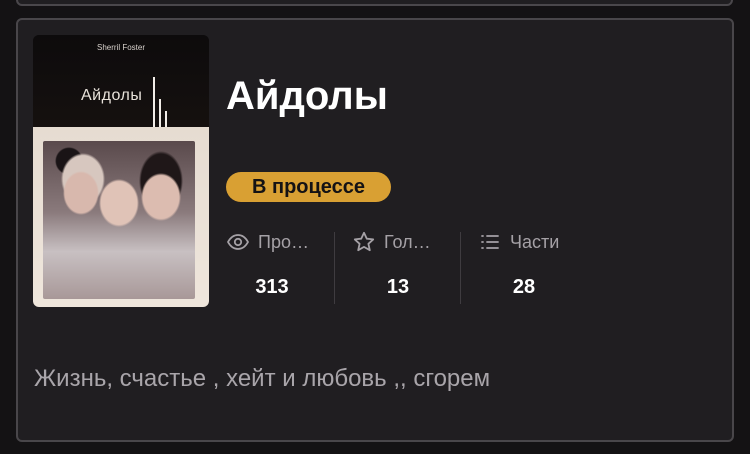 The image size is (750, 454). Describe the element at coordinates (524, 287) in the screenshot. I see `stat-parts-value: 28` at that location.